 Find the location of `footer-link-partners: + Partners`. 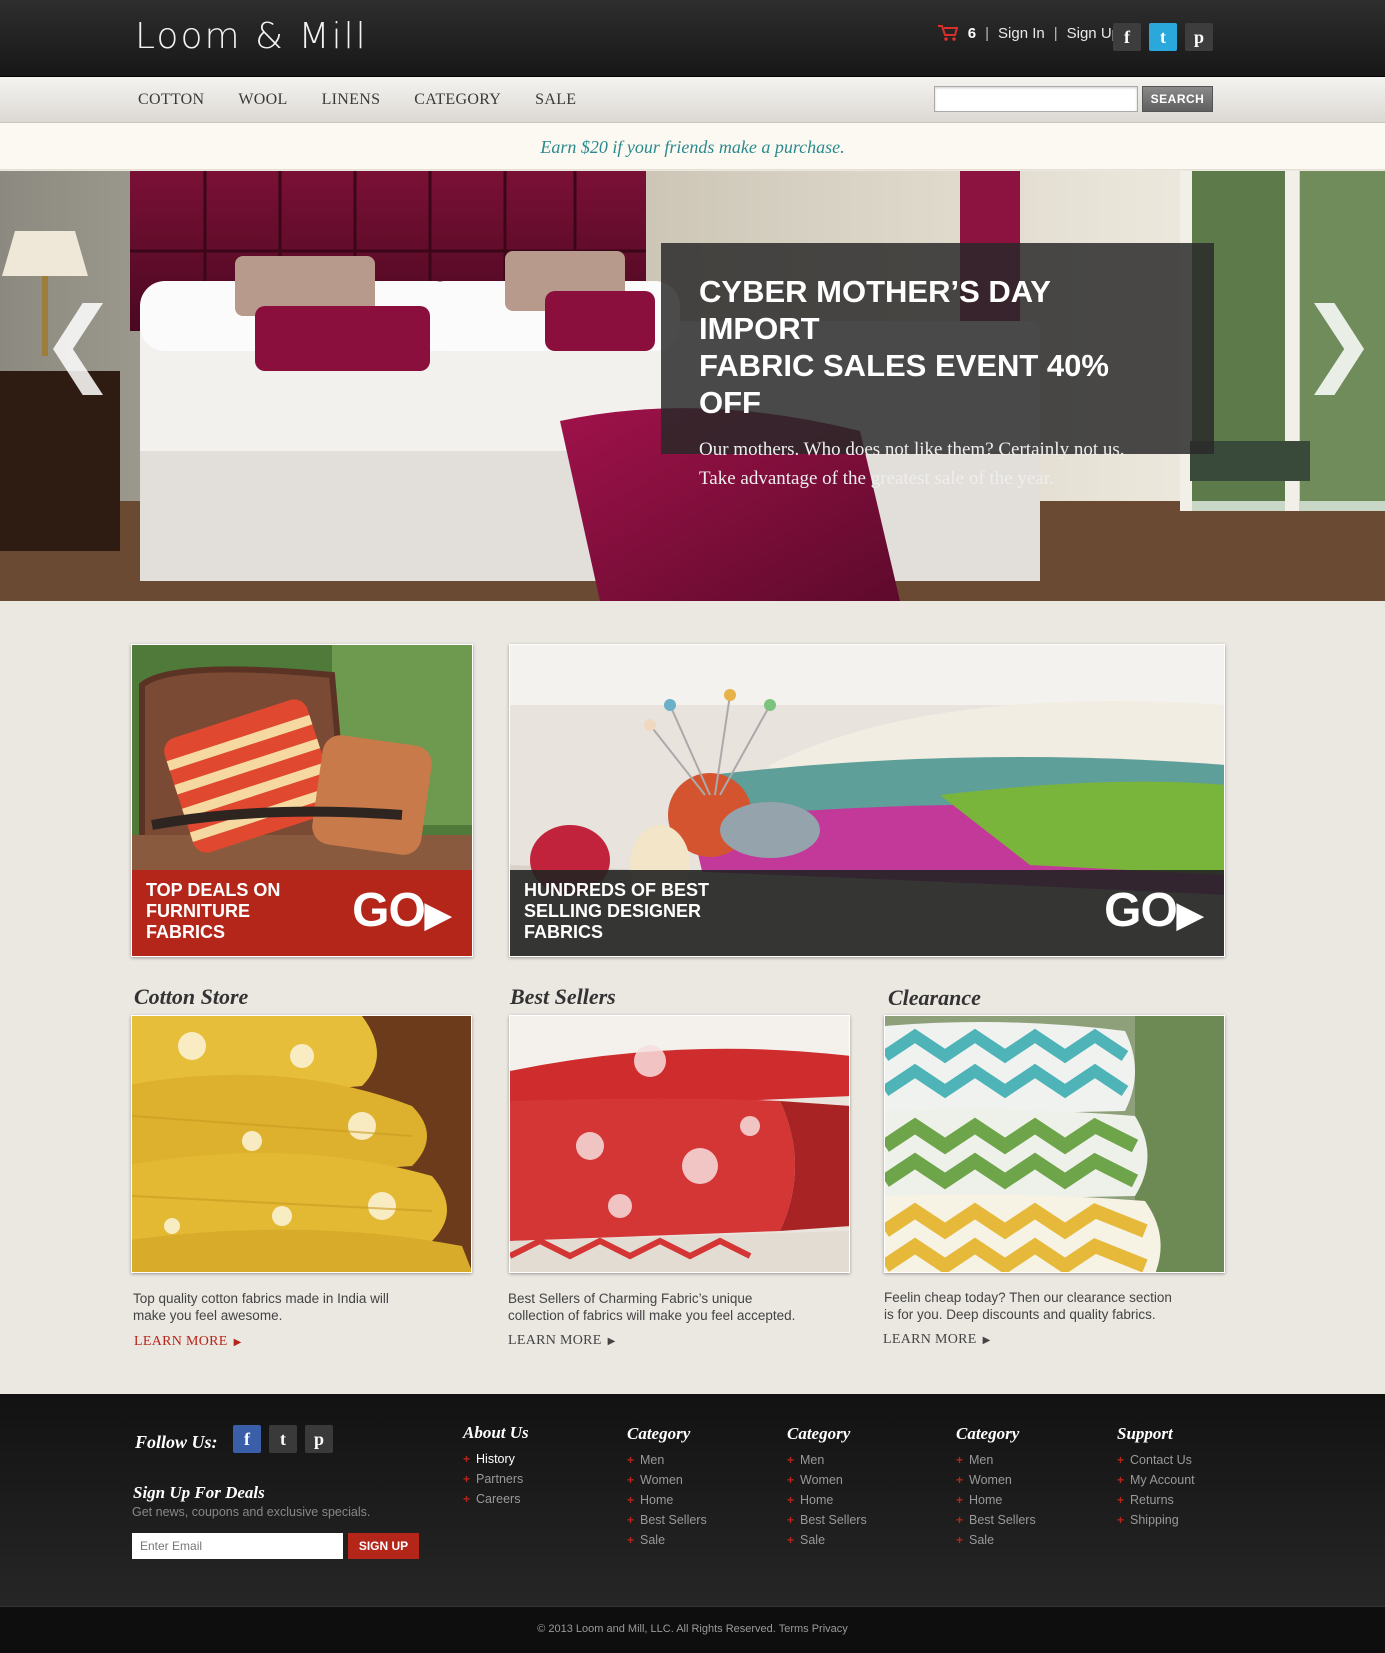

footer-link-partners: + Partners is located at coordinates (496, 1479).